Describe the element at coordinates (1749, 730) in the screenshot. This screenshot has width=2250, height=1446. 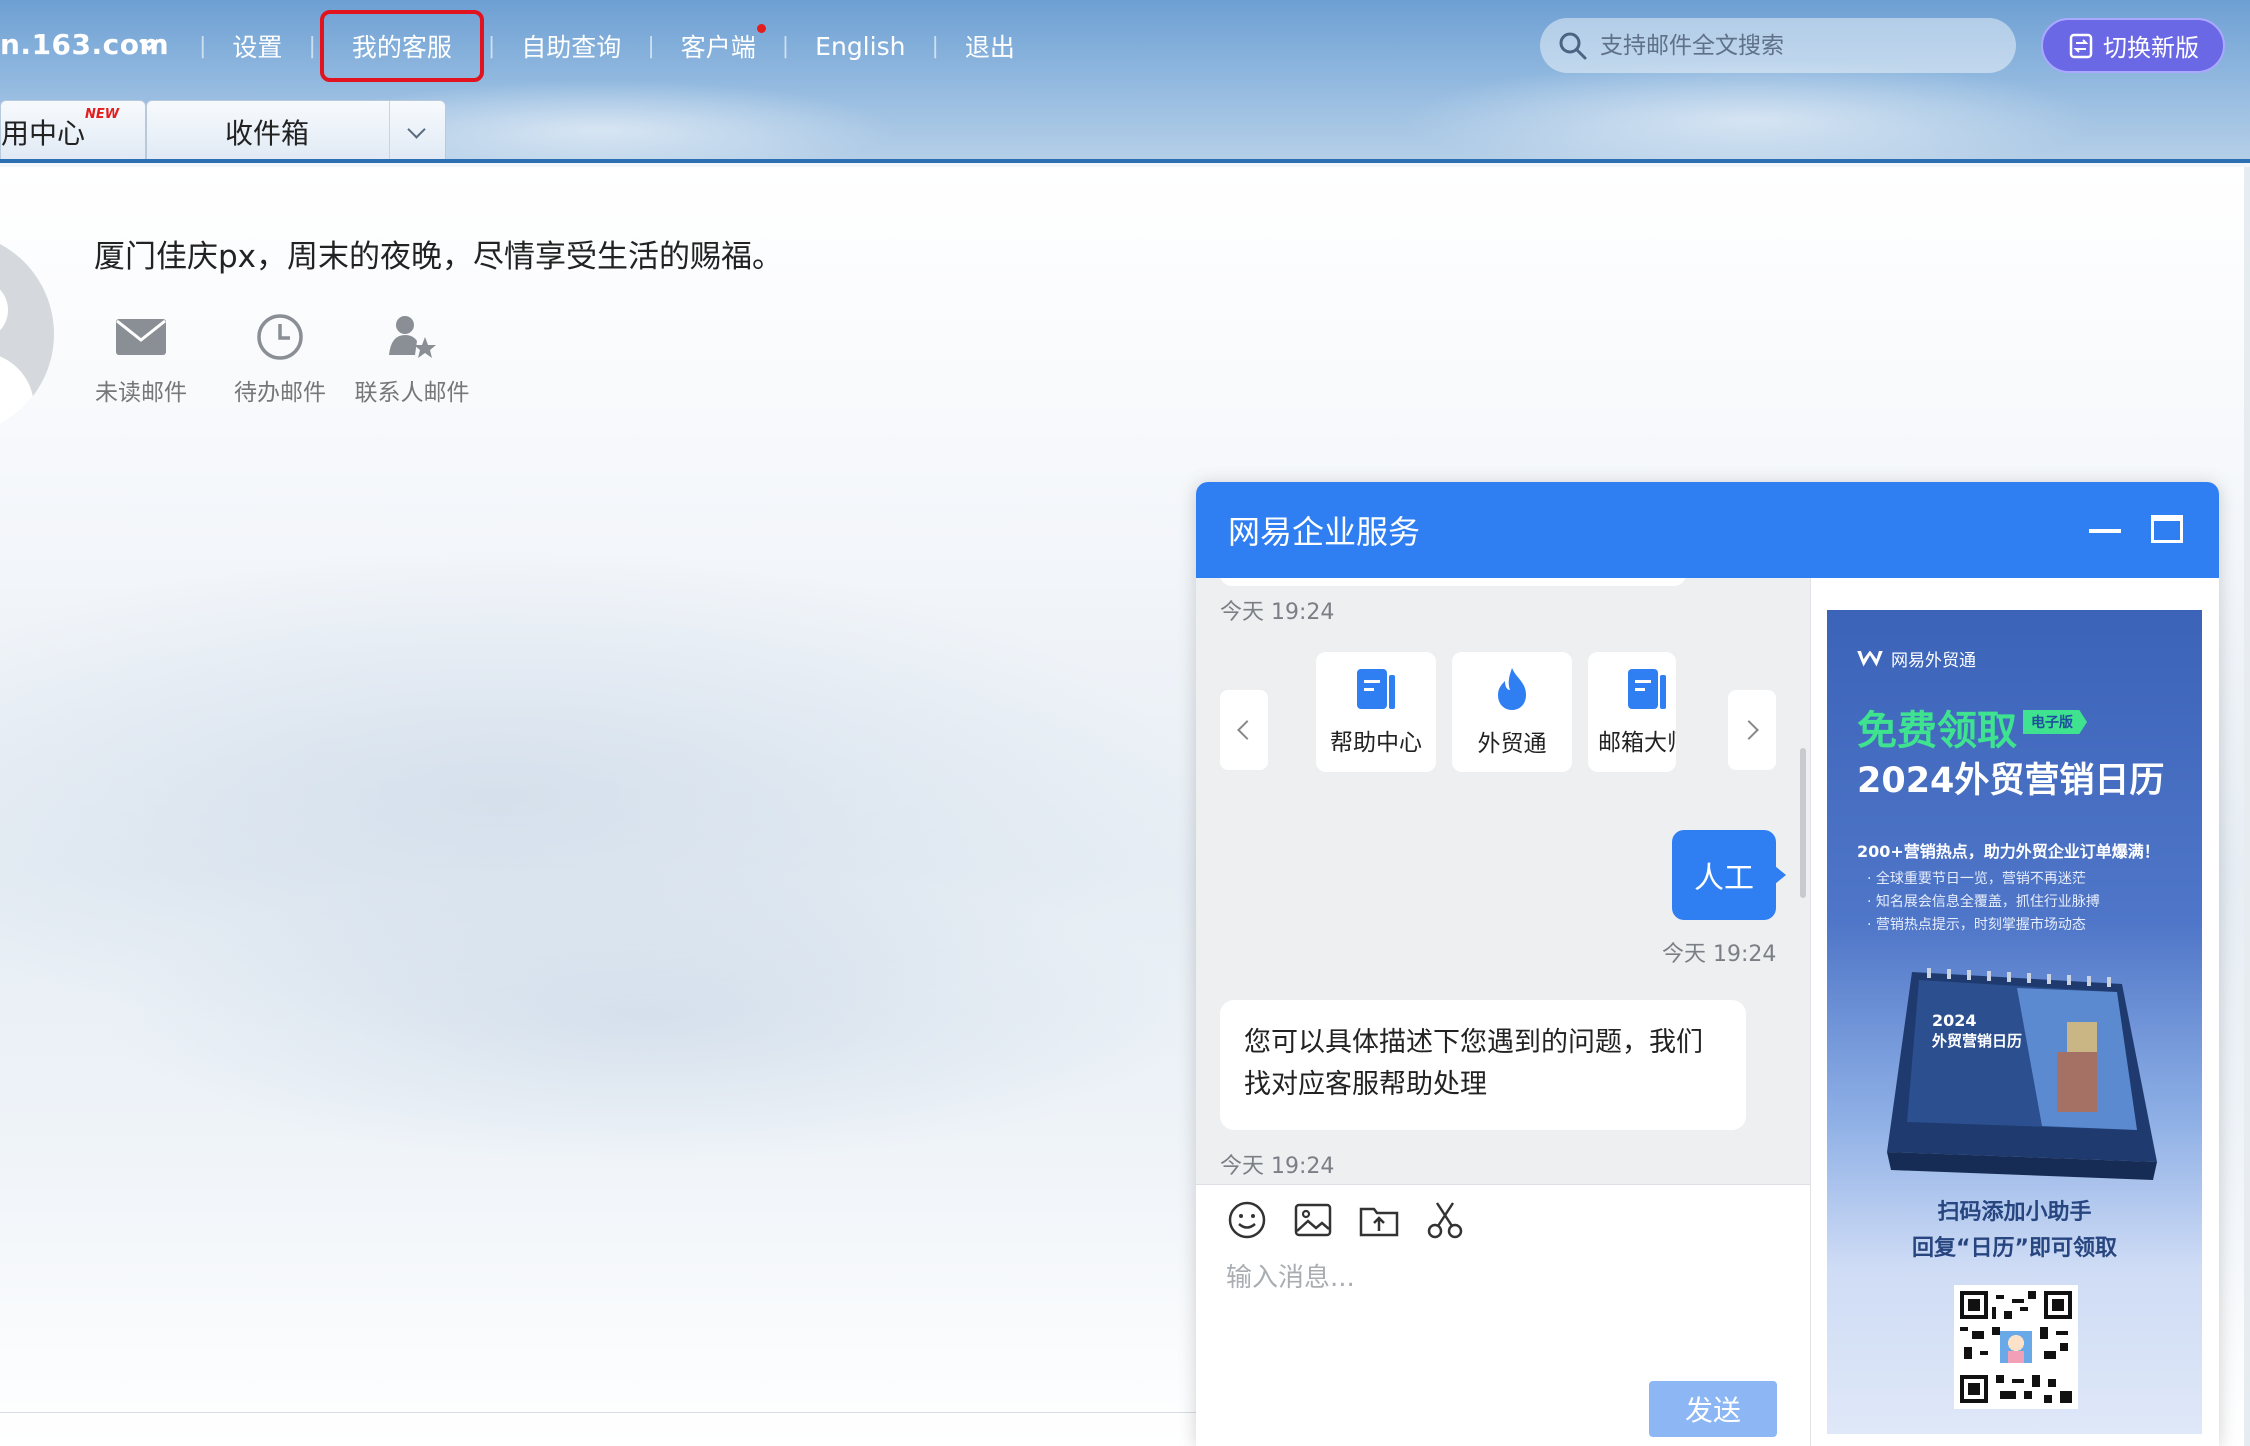
I see `chevron-right-icon` at that location.